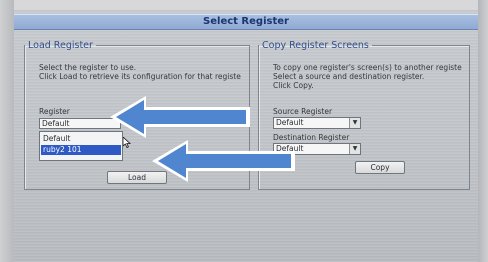 The image size is (488, 262). Describe the element at coordinates (317, 123) in the screenshot. I see `source-register-select: Default ▼` at that location.